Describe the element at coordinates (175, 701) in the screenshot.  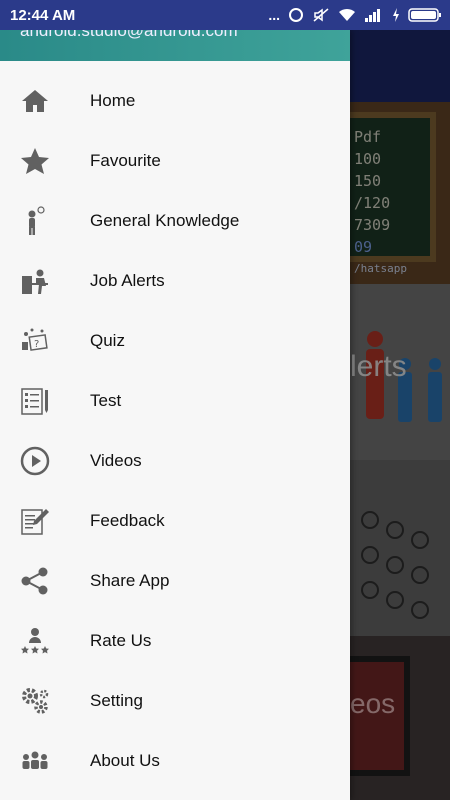
I see `menu-item-setting: Setting` at that location.